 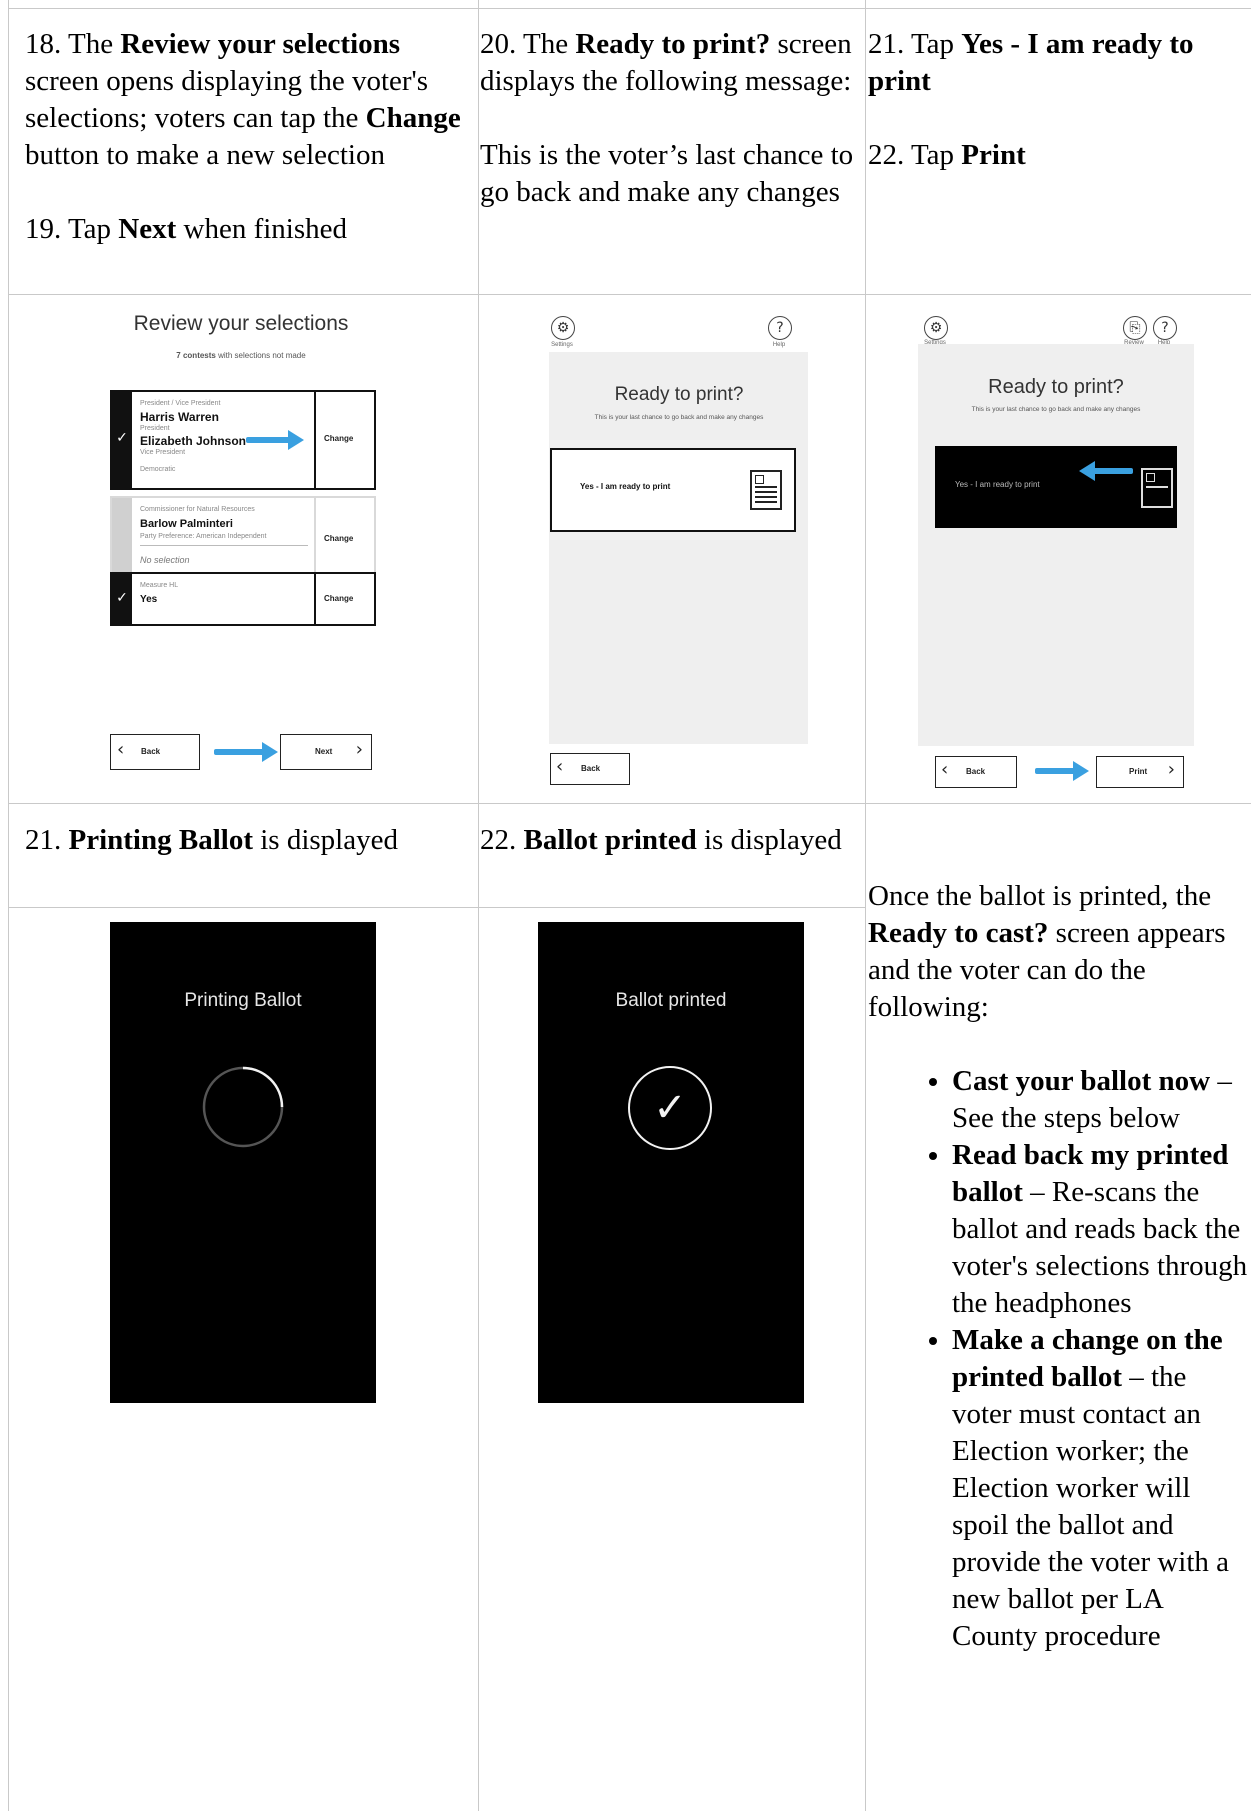 I want to click on no-selection-label: No selection, so click(x=165, y=560).